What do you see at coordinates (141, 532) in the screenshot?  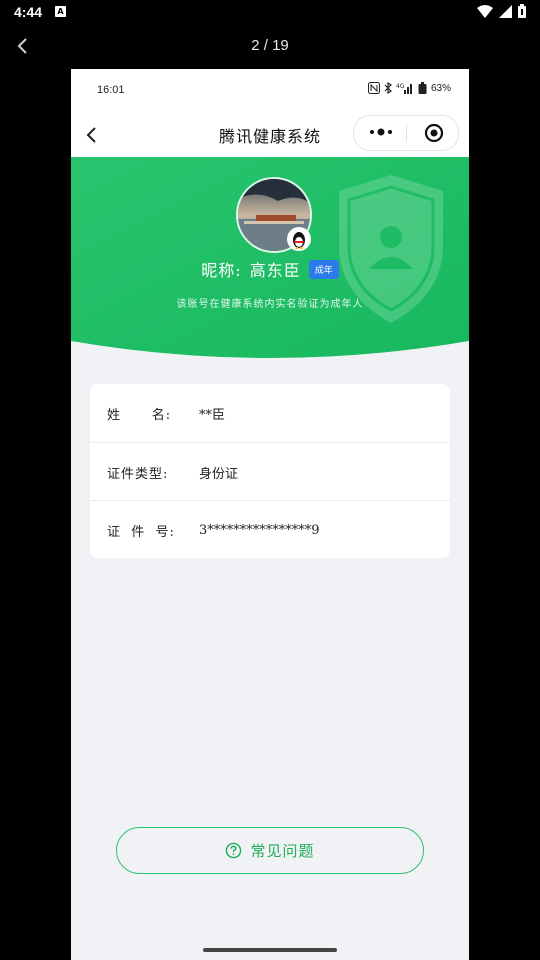 I see `id-number-label: 证 件 号:` at bounding box center [141, 532].